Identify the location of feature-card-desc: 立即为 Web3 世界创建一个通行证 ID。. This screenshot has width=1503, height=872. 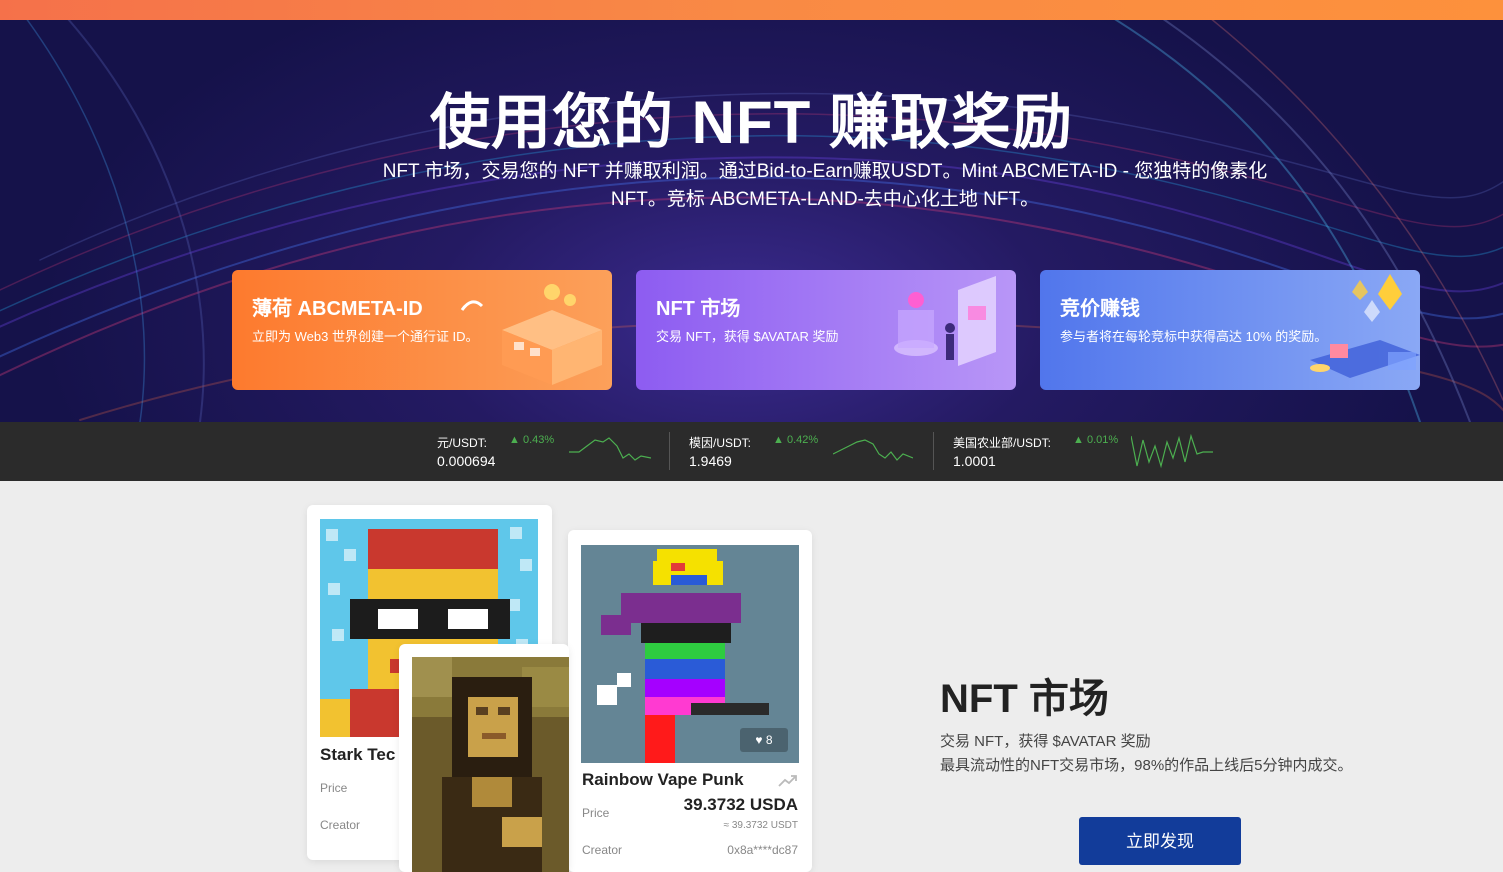
(365, 336).